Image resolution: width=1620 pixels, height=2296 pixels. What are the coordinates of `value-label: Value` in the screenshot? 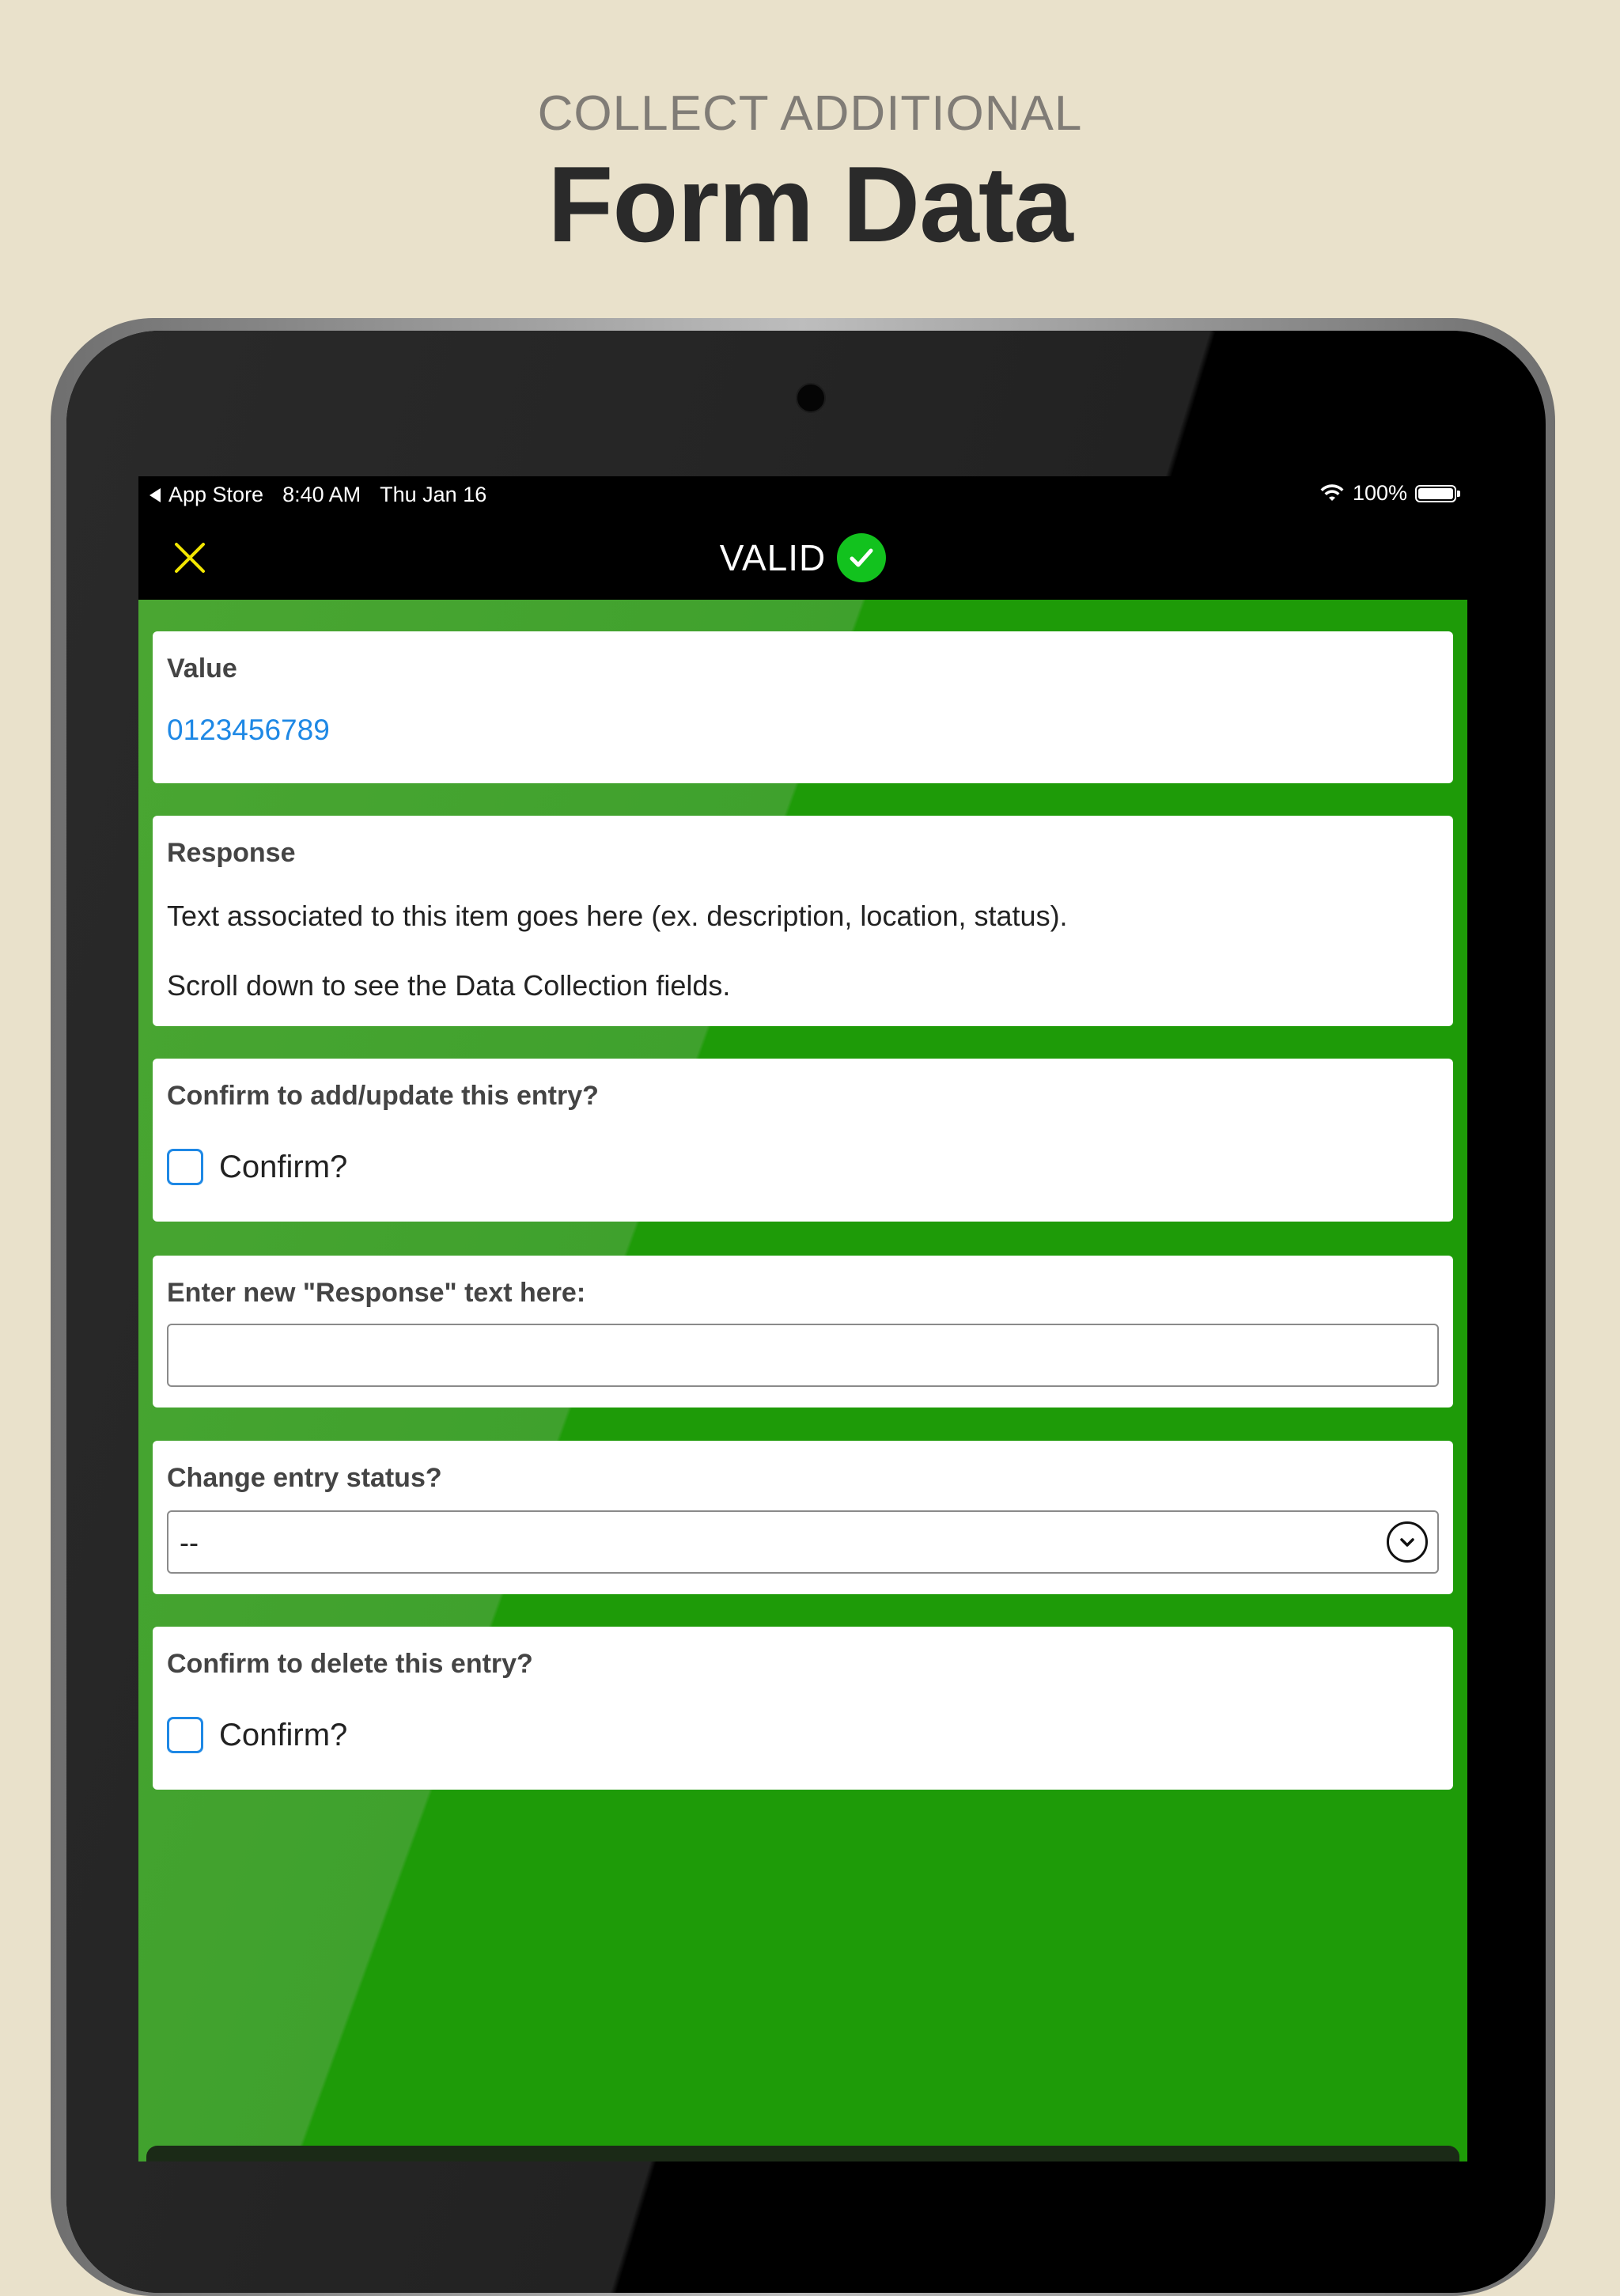 It's located at (202, 669).